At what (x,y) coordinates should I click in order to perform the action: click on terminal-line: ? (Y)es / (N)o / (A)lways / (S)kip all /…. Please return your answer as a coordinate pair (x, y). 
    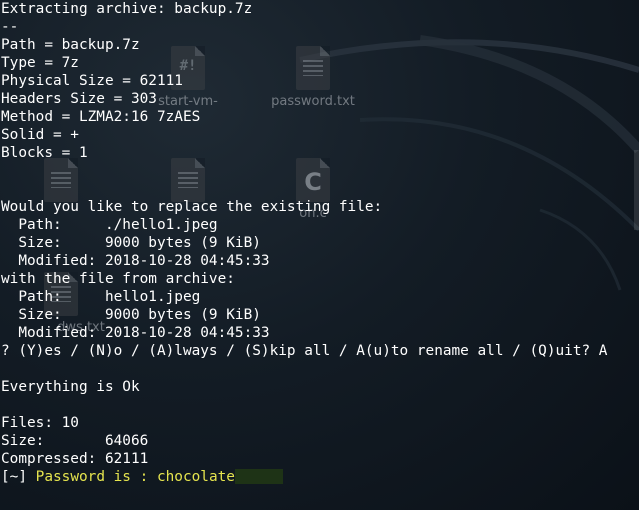
    Looking at the image, I should click on (304, 351).